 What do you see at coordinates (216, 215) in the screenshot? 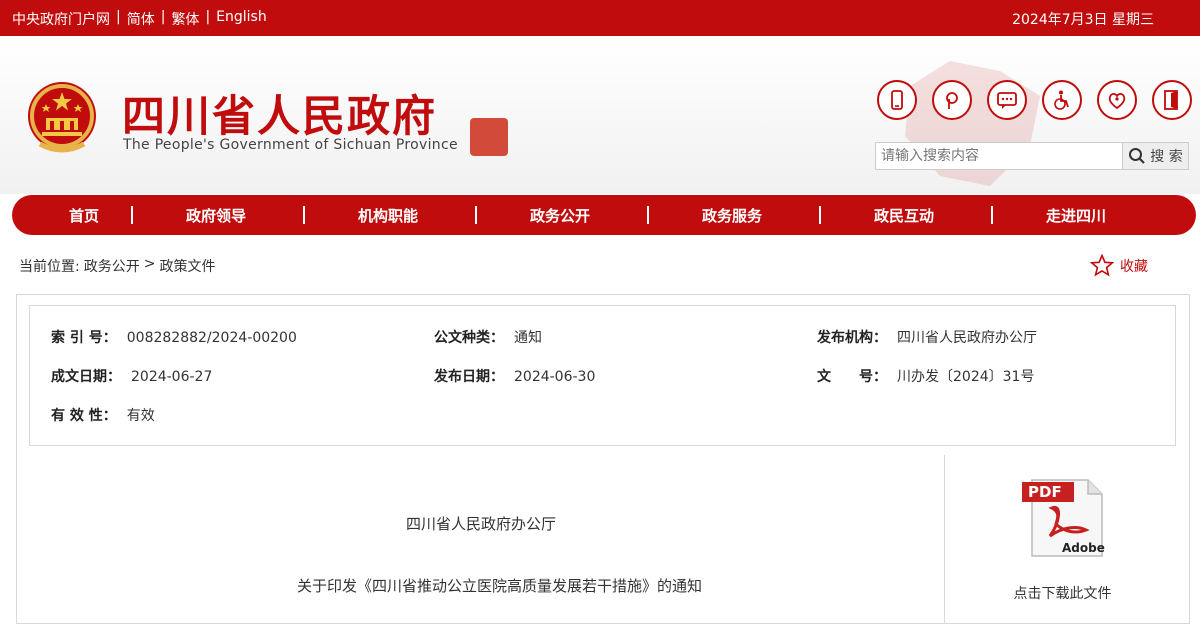
I see `nav-leaders: 政府领导` at bounding box center [216, 215].